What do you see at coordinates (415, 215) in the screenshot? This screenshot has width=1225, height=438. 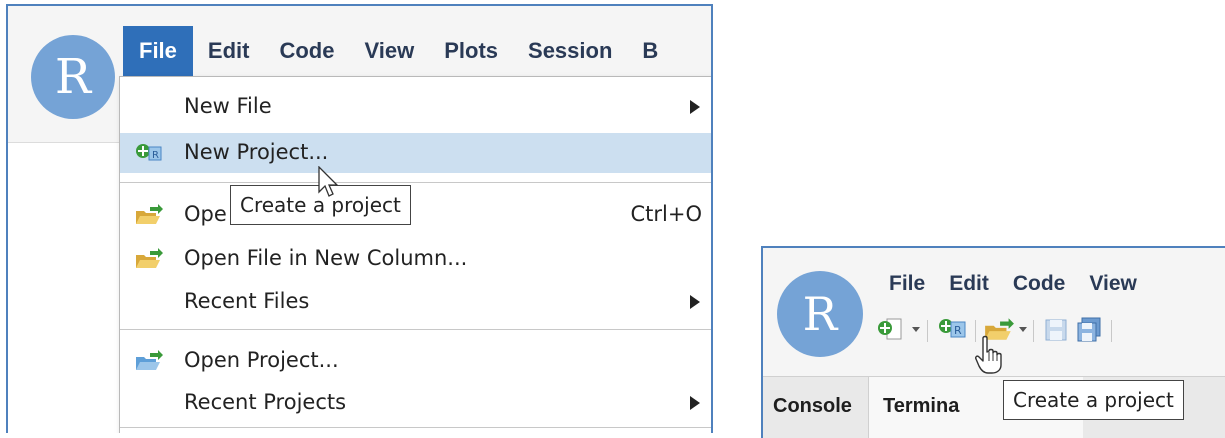 I see `menu-item-open-file: Ope Ctrl+O` at bounding box center [415, 215].